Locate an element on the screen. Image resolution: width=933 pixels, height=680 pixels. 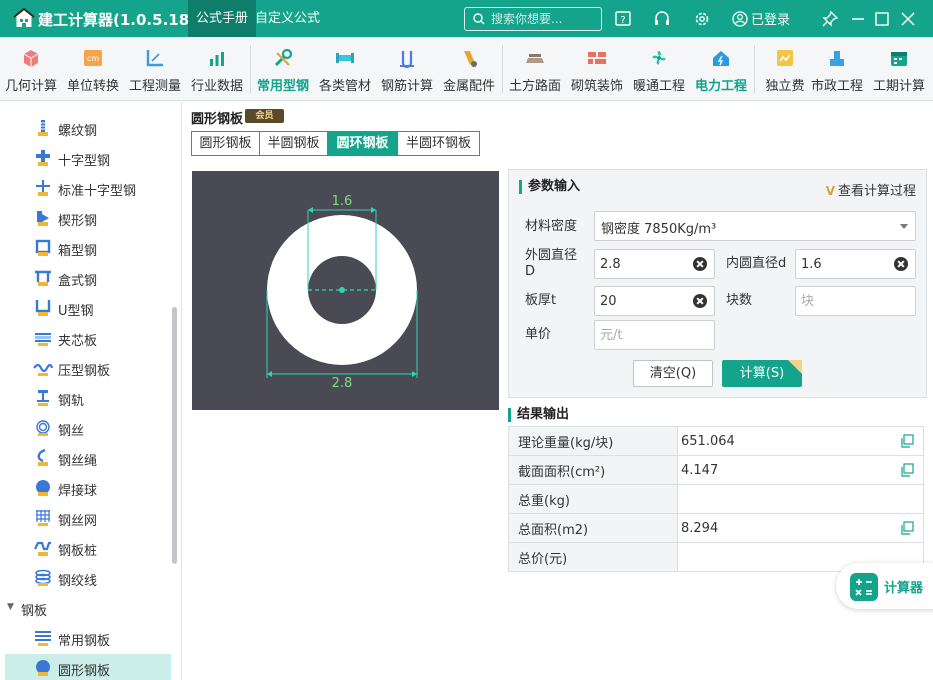
sidebar-item-common-plate: 常用钢板 is located at coordinates (88, 638).